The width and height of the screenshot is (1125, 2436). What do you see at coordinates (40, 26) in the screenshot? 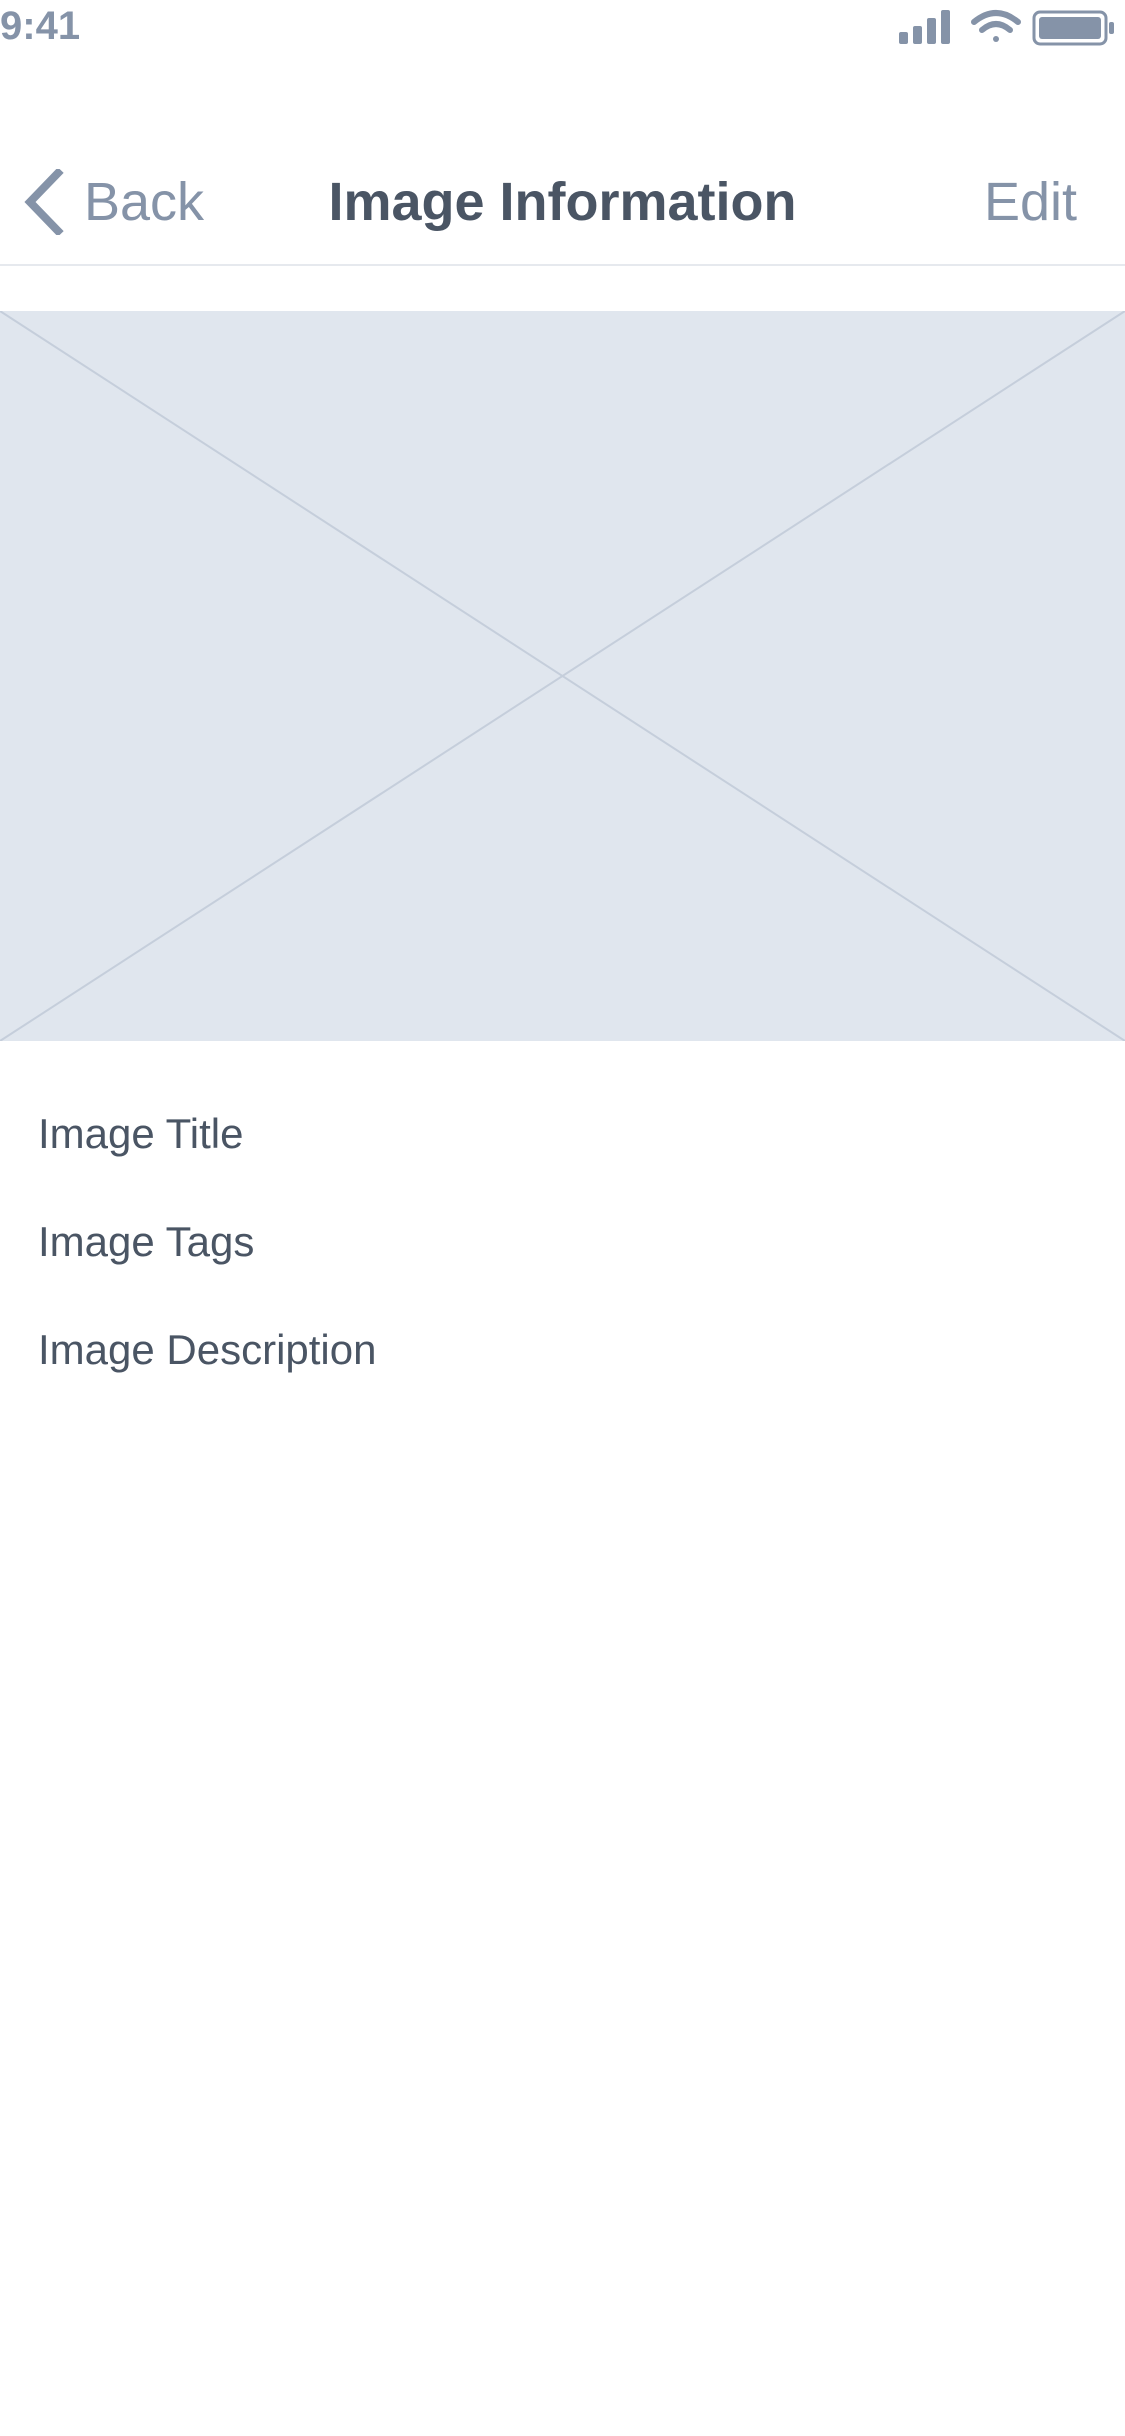
I see `status-time: 9:41` at bounding box center [40, 26].